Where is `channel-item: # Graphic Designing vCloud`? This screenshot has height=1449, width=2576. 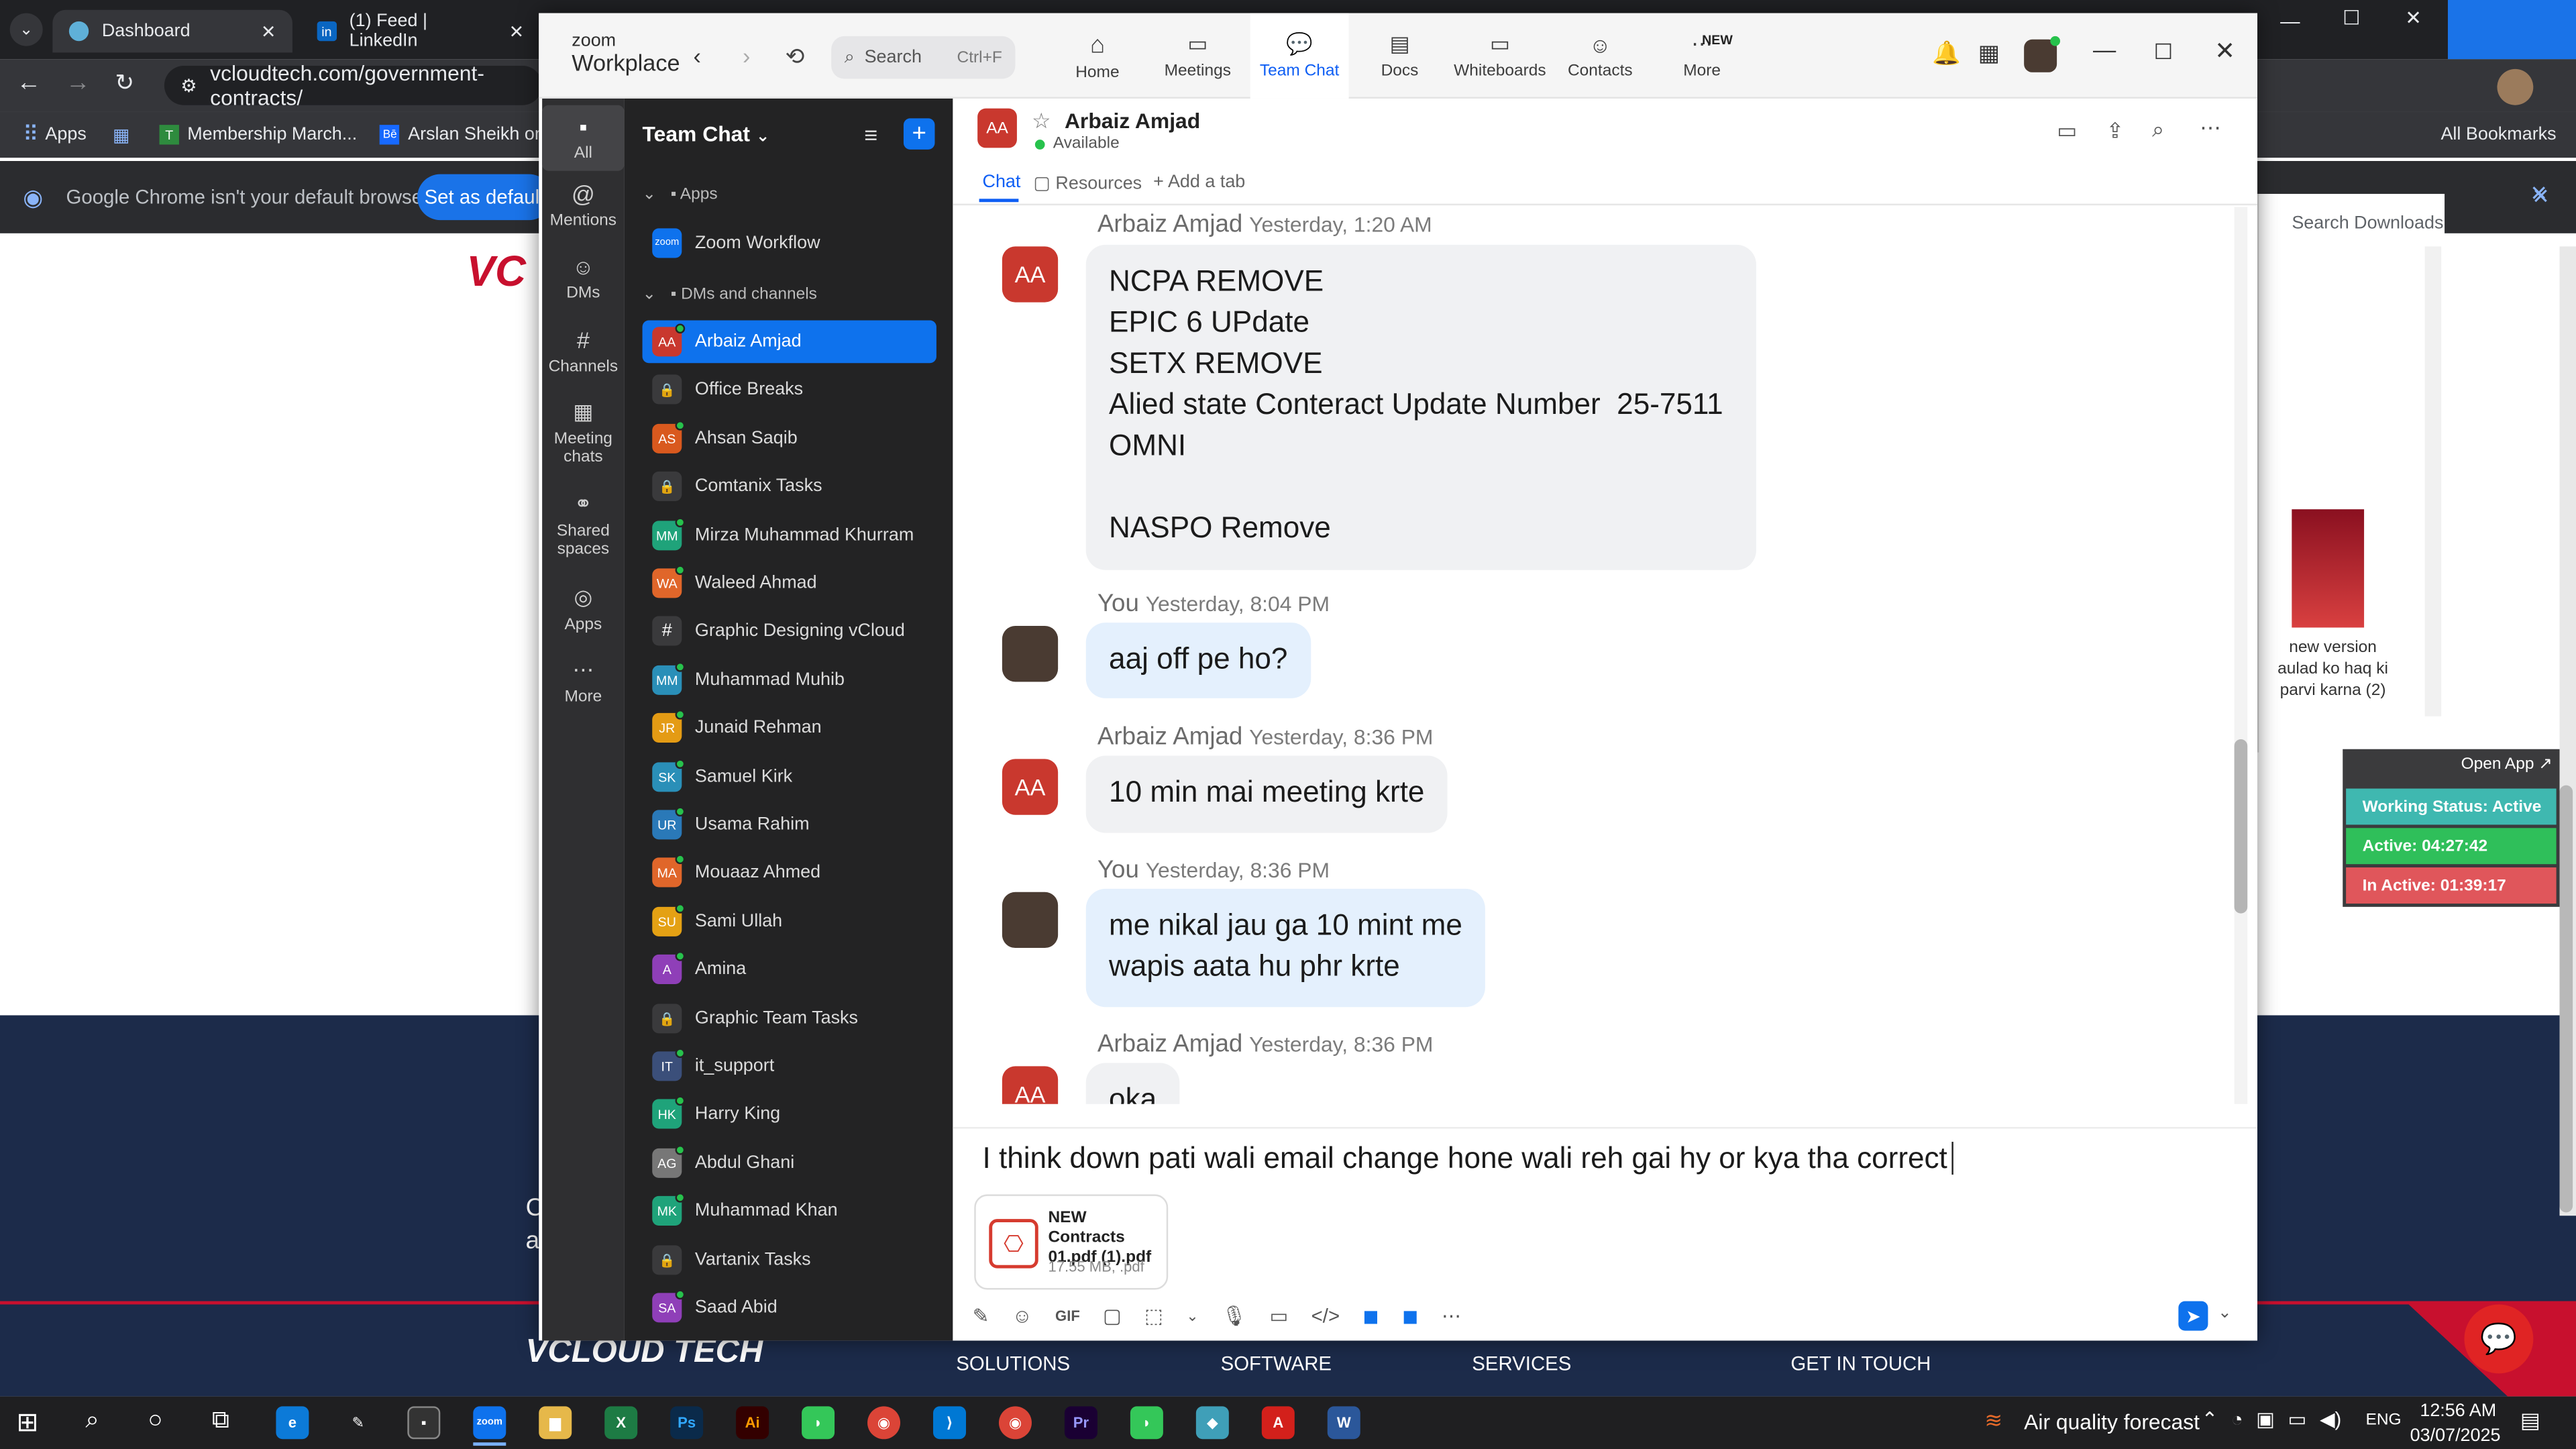 channel-item: # Graphic Designing vCloud is located at coordinates (789, 631).